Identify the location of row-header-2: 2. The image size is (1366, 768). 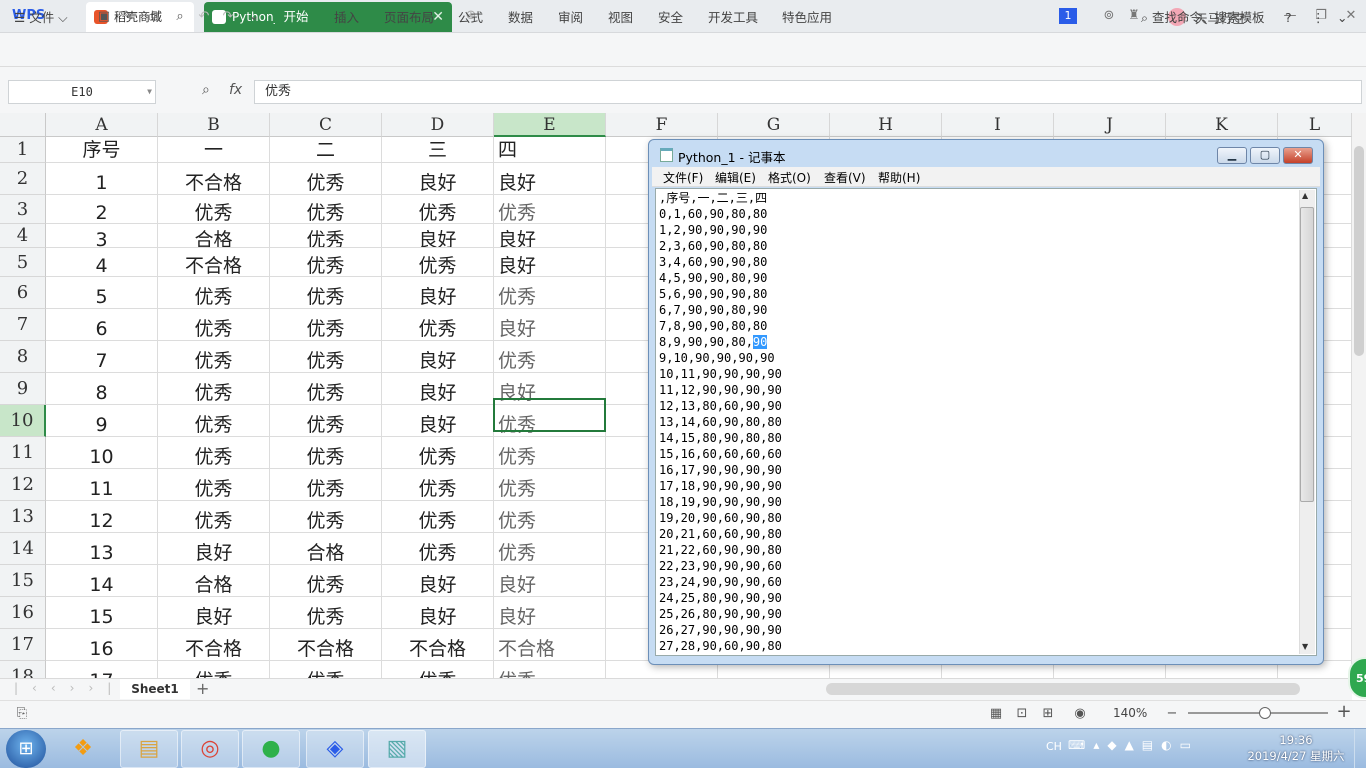
(23, 179).